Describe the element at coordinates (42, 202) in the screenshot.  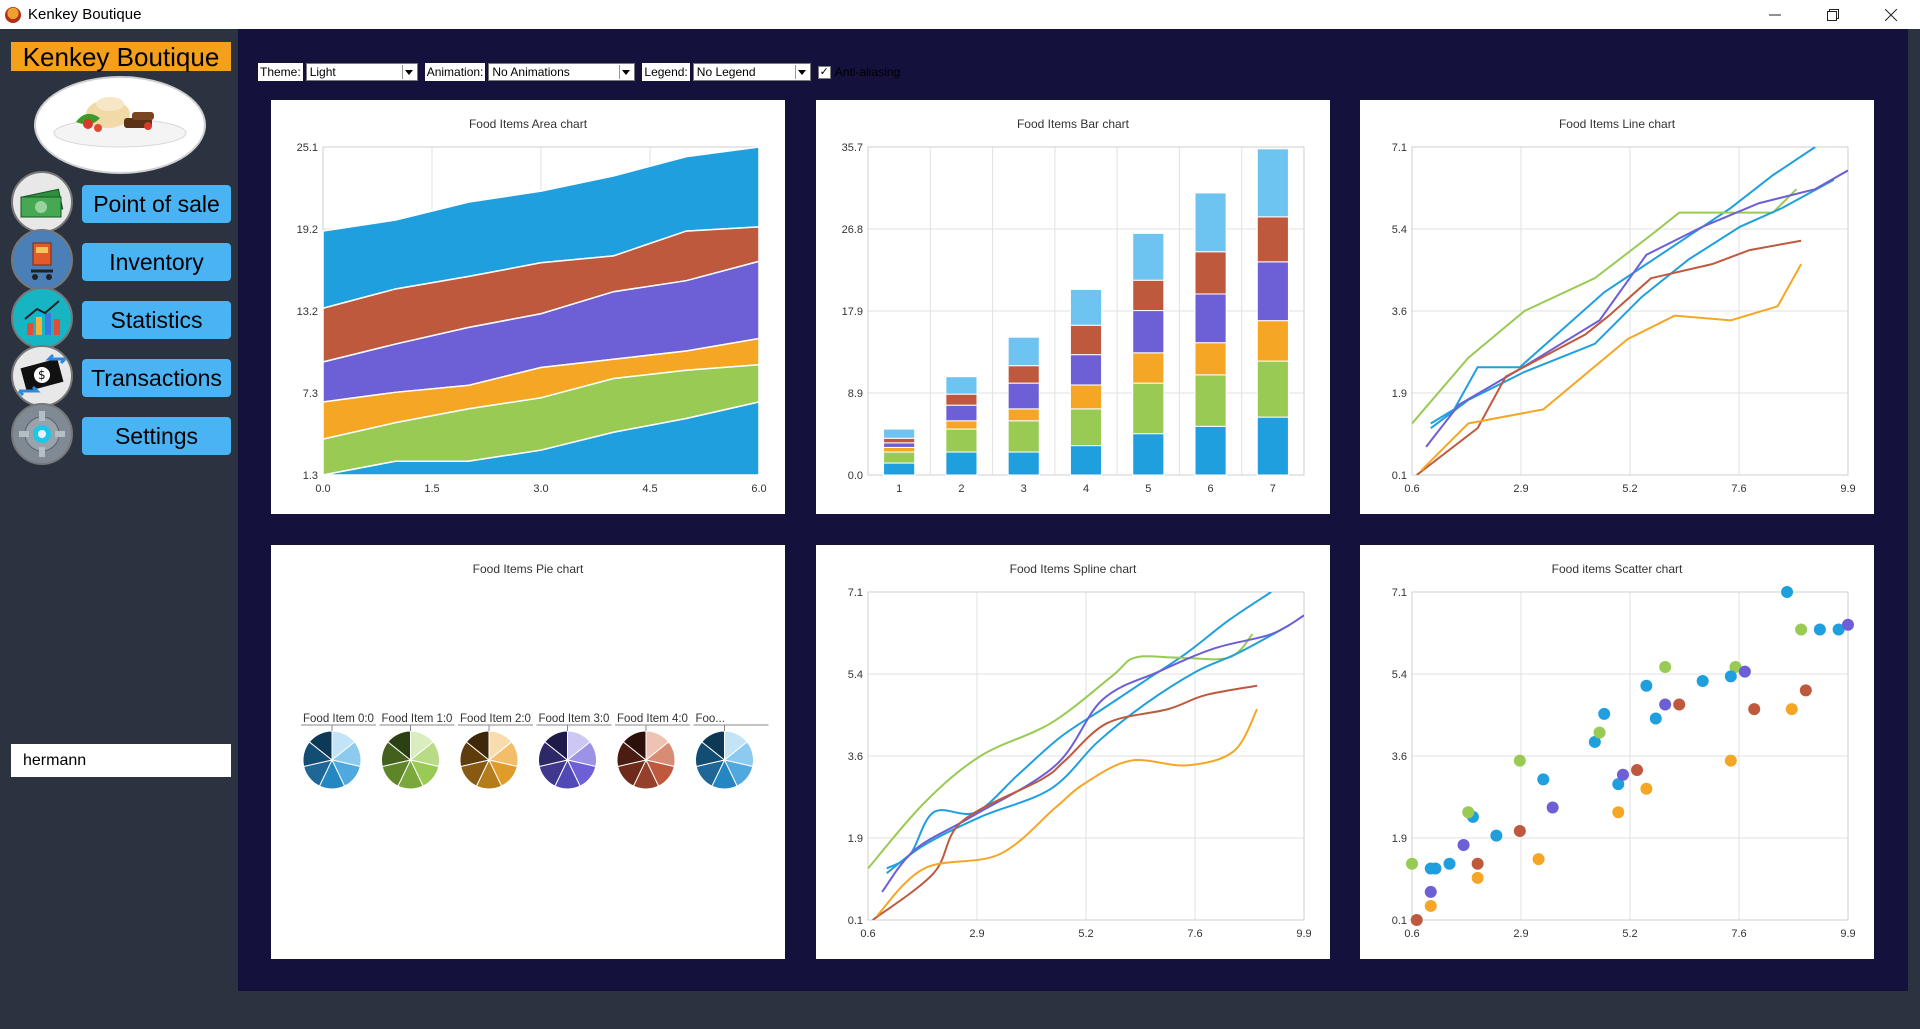
I see `money-icon` at that location.